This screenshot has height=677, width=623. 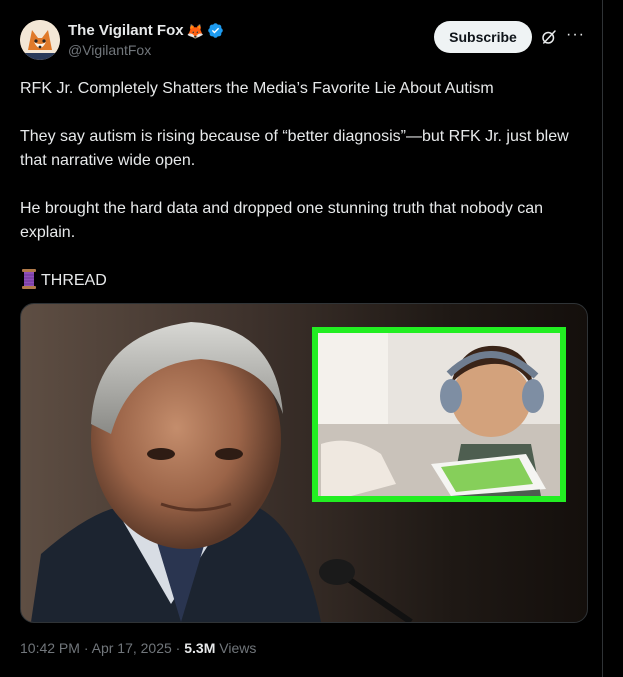 What do you see at coordinates (575, 35) in the screenshot?
I see `more-icon: ···` at bounding box center [575, 35].